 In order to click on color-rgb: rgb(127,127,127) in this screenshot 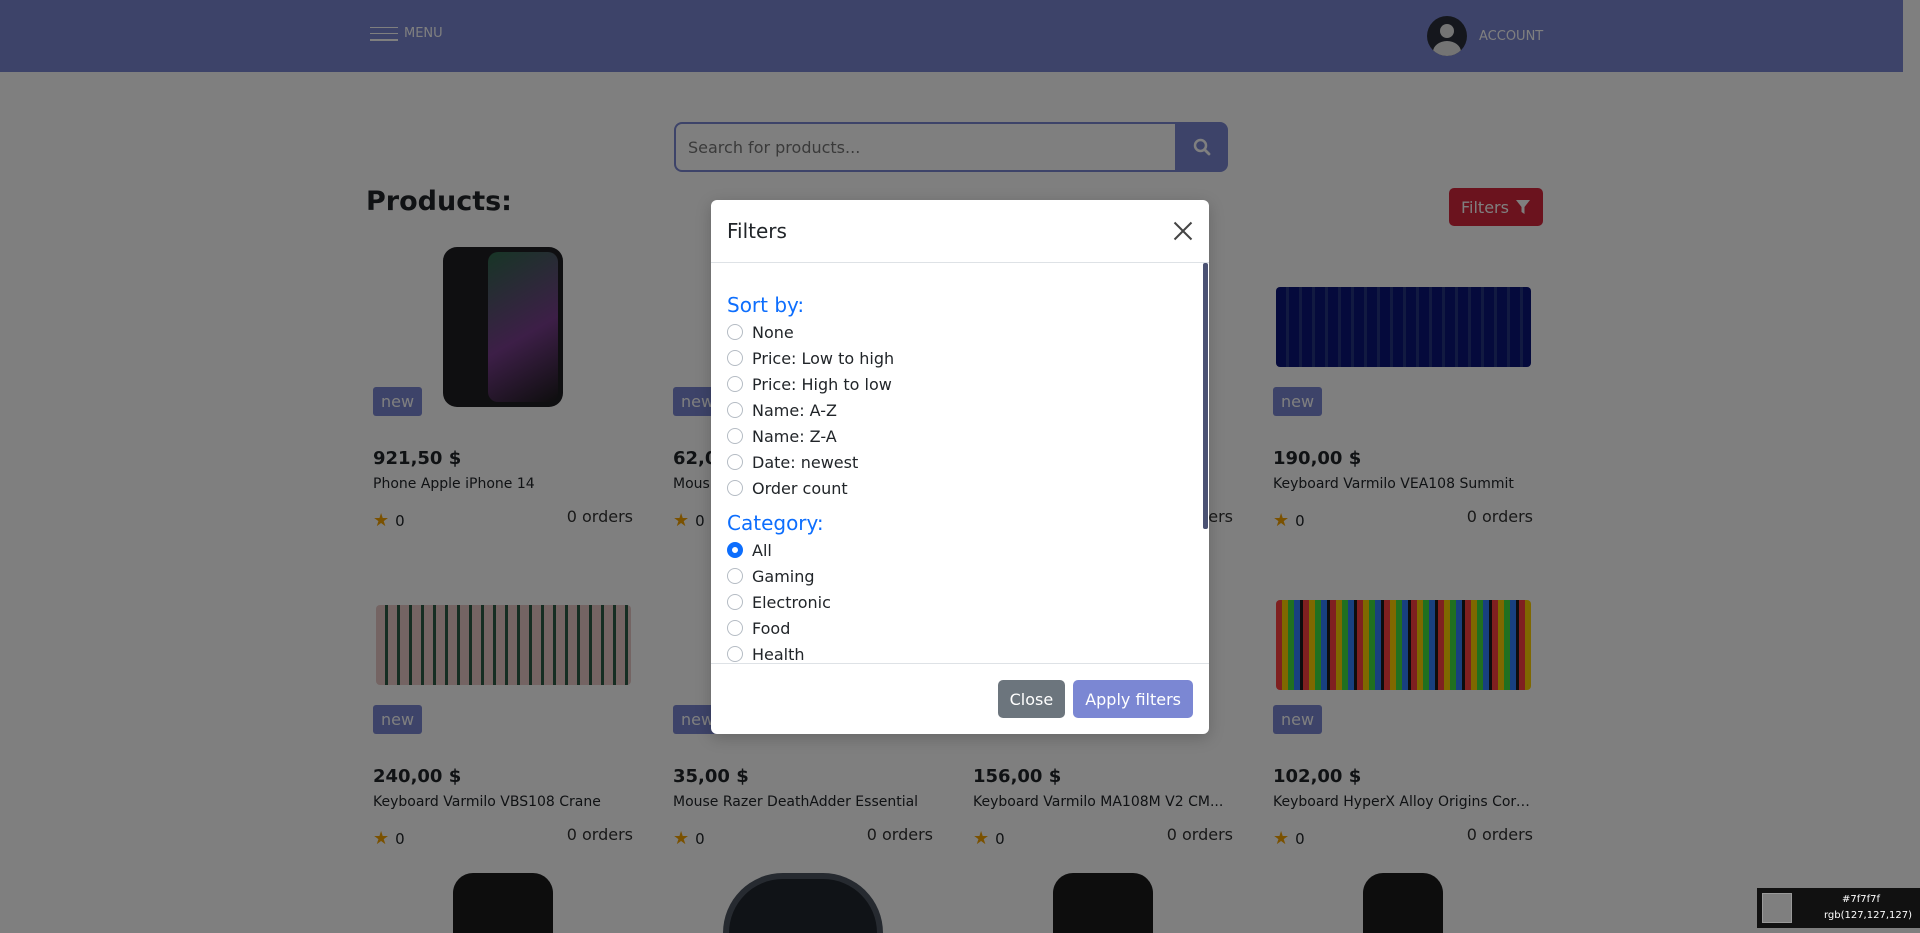, I will do `click(1867, 915)`.